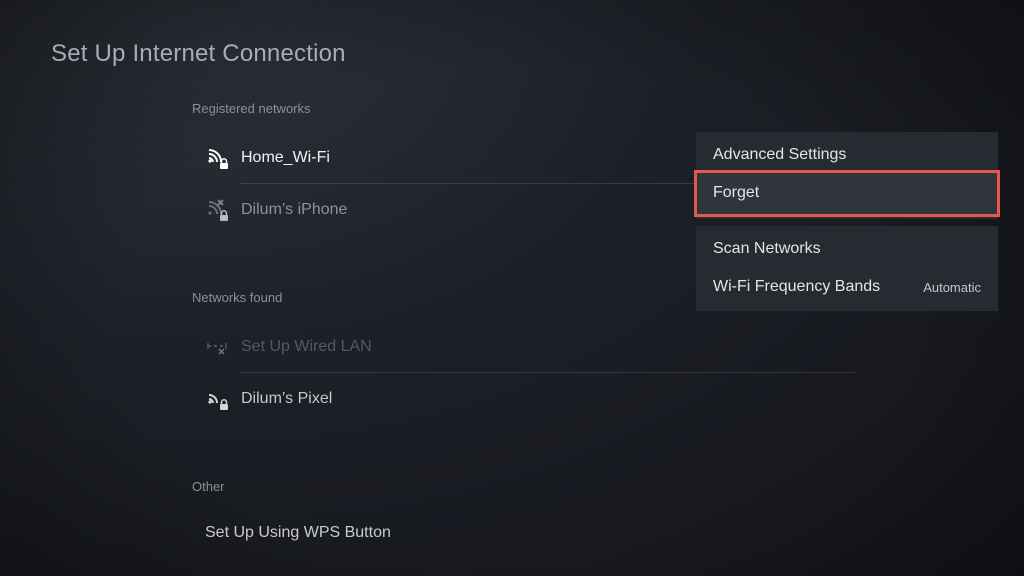 This screenshot has height=576, width=1024. Describe the element at coordinates (208, 486) in the screenshot. I see `section-header-other: Other` at that location.